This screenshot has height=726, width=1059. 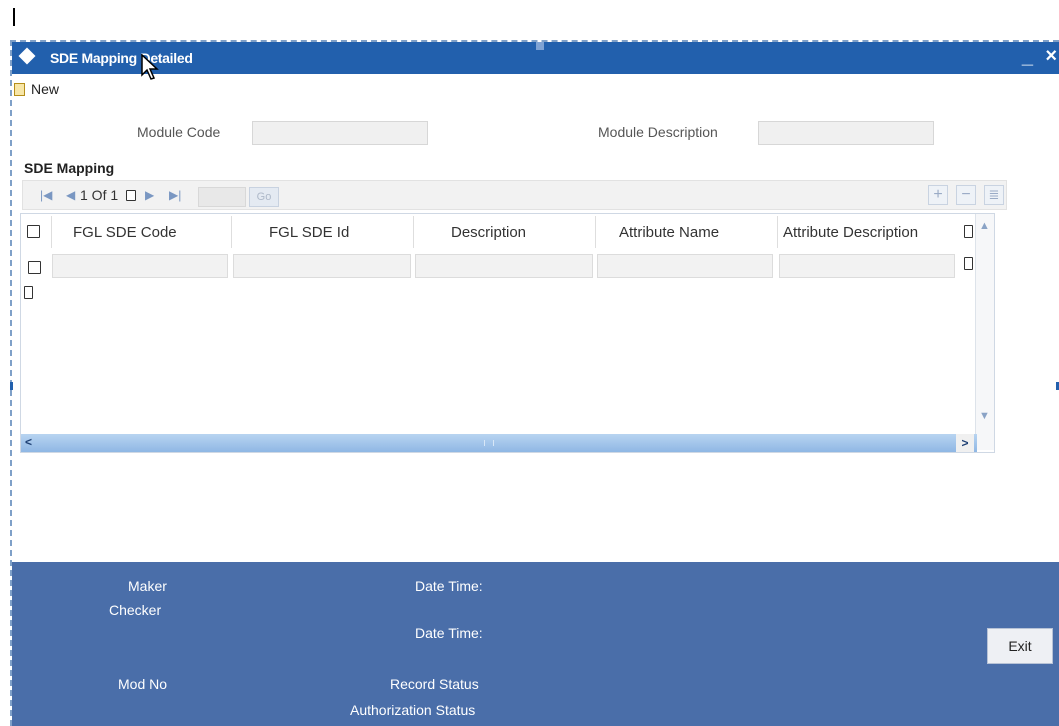 What do you see at coordinates (264, 197) in the screenshot?
I see `go-button: Go` at bounding box center [264, 197].